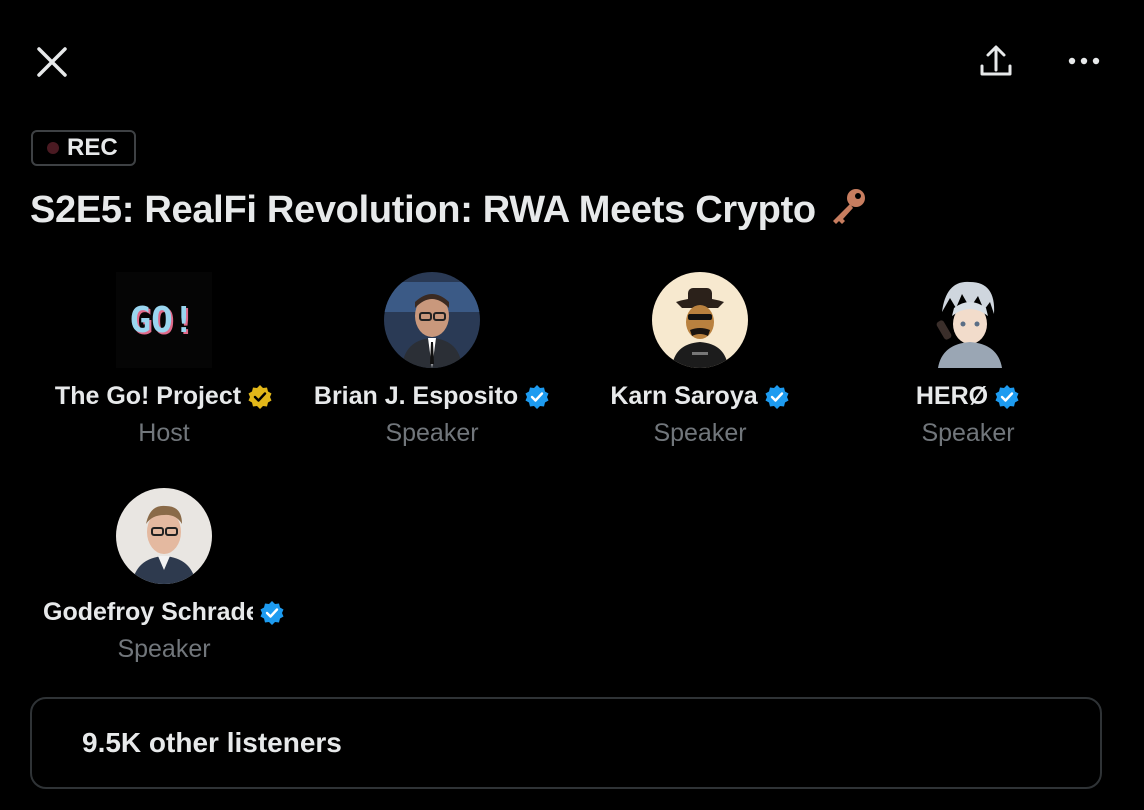 Image resolution: width=1144 pixels, height=810 pixels. I want to click on participant-name-row: Brian J. Esposito, so click(432, 396).